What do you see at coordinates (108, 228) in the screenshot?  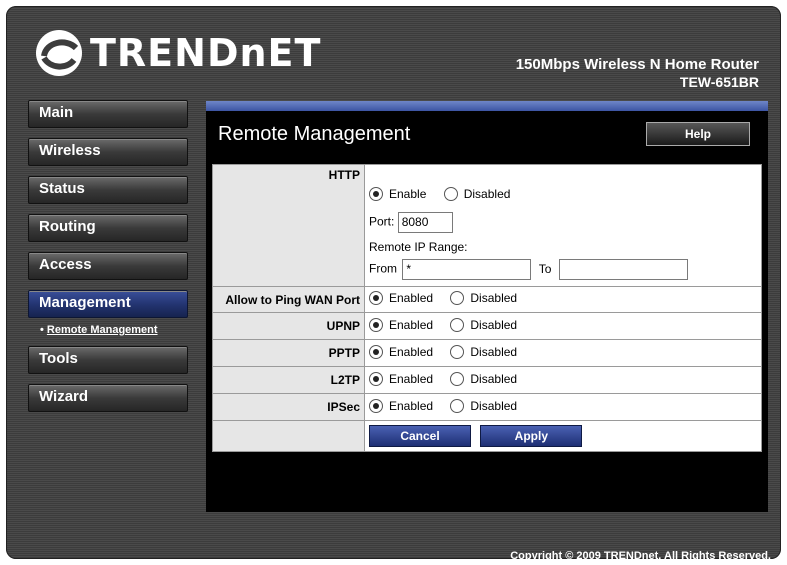 I see `nav-routing: Routing` at bounding box center [108, 228].